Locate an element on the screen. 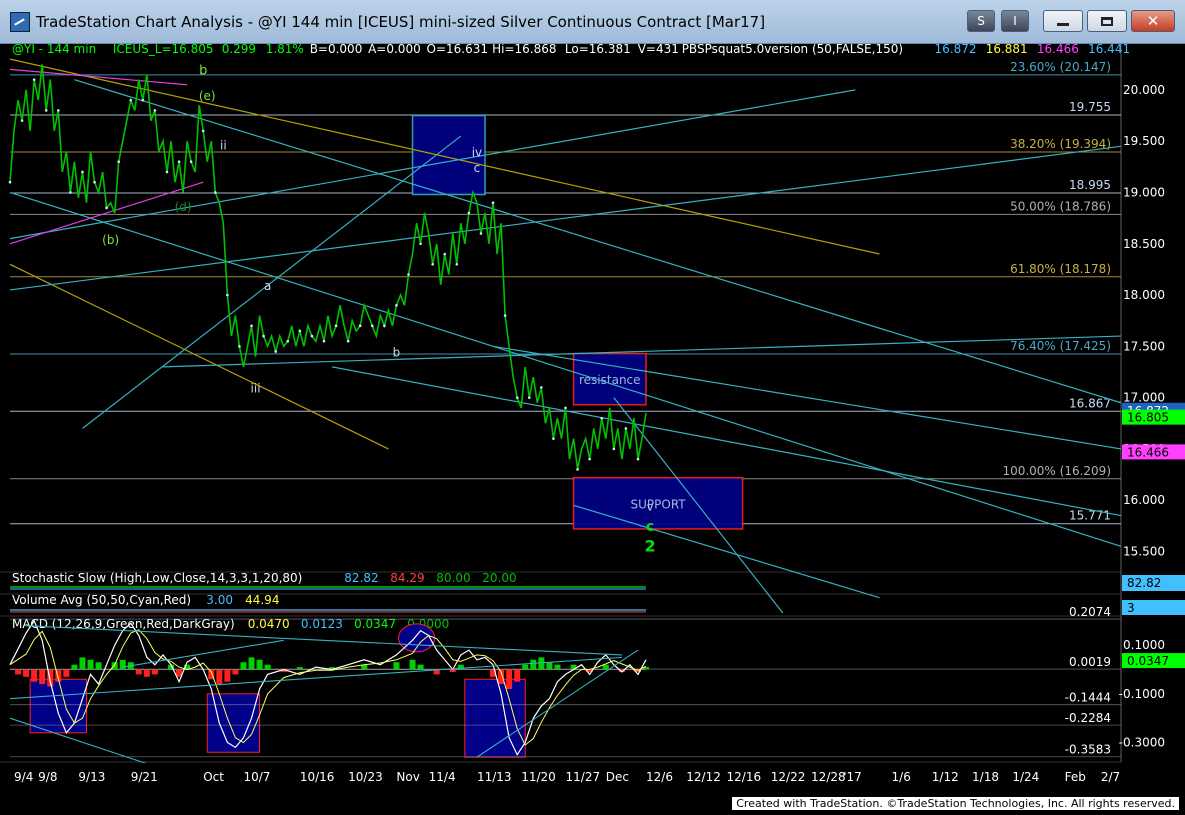  maximize-button is located at coordinates (1107, 21).